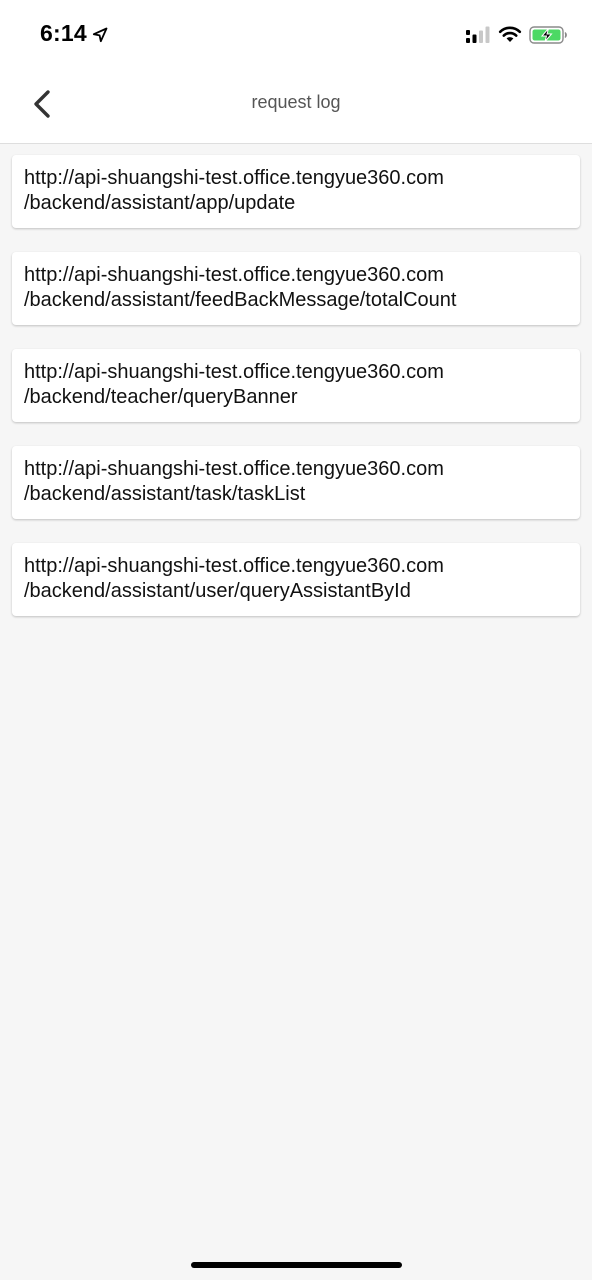  Describe the element at coordinates (296, 36) in the screenshot. I see `status-bar: 6:14` at that location.